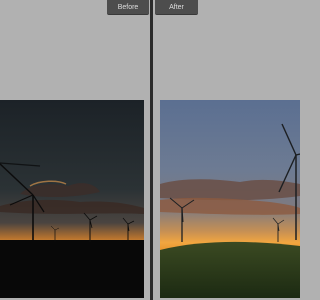 This screenshot has width=320, height=300. What do you see at coordinates (128, 7) in the screenshot?
I see `before-tab: Before` at bounding box center [128, 7].